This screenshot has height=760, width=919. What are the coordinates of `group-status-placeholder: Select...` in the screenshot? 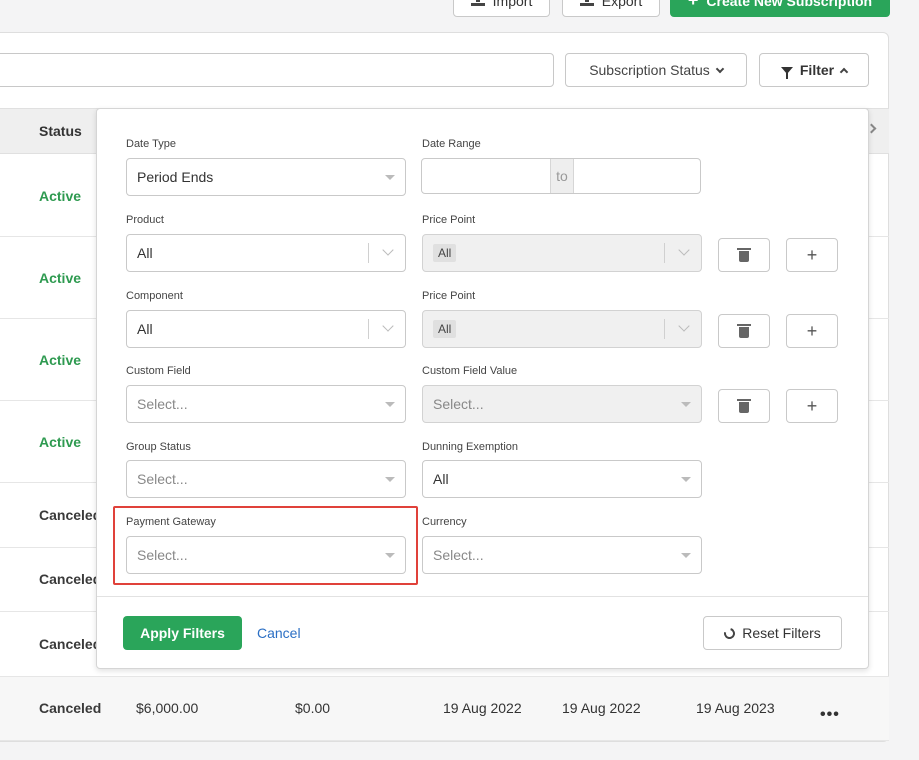 It's located at (162, 479).